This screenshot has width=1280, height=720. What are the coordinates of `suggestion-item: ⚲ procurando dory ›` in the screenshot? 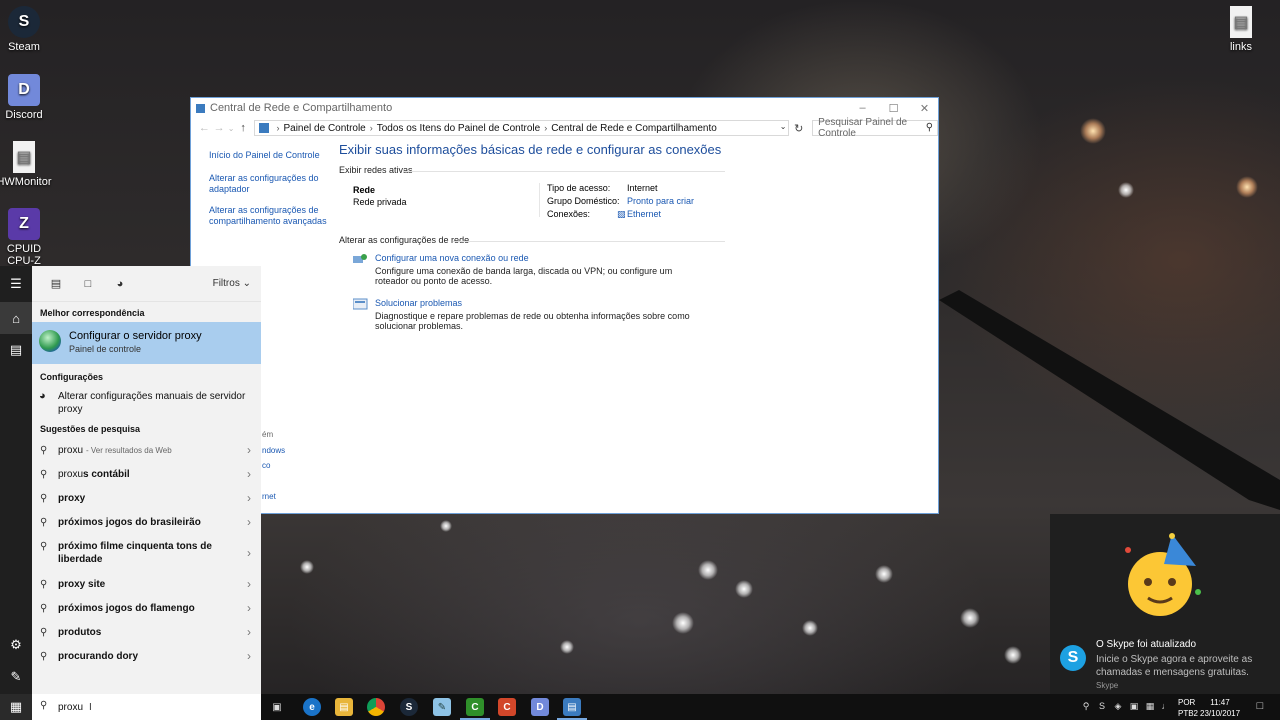 It's located at (146, 656).